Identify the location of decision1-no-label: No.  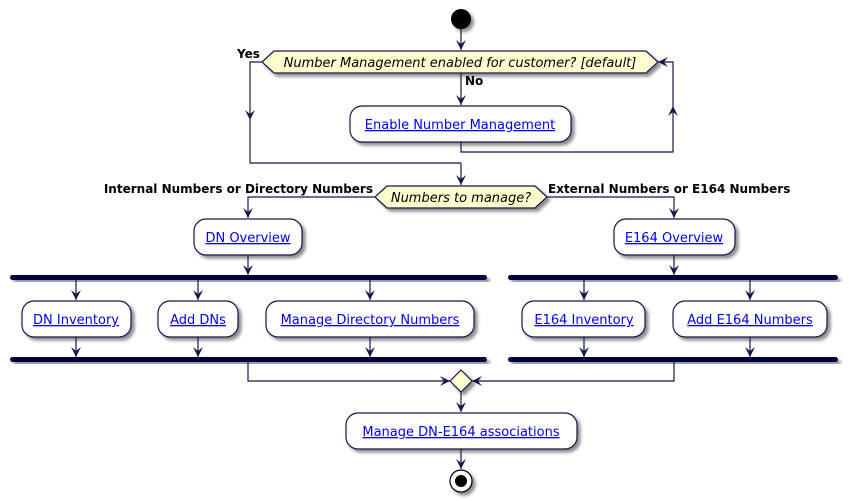
(474, 81).